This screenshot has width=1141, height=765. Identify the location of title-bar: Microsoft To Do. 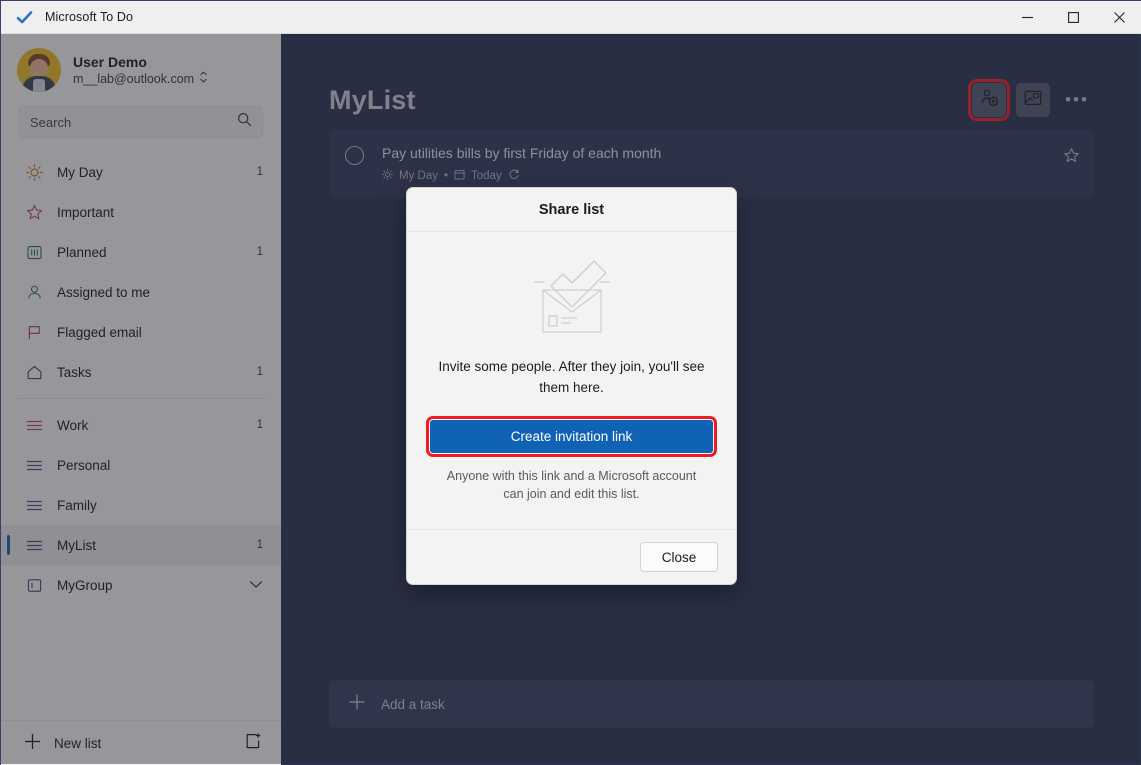
(571, 17).